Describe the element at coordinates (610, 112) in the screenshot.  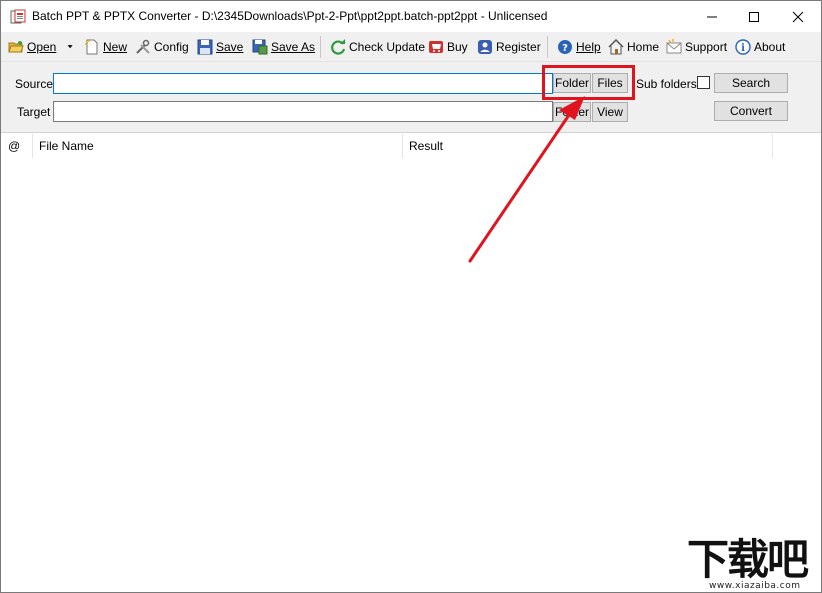
I see `view-button: View` at that location.